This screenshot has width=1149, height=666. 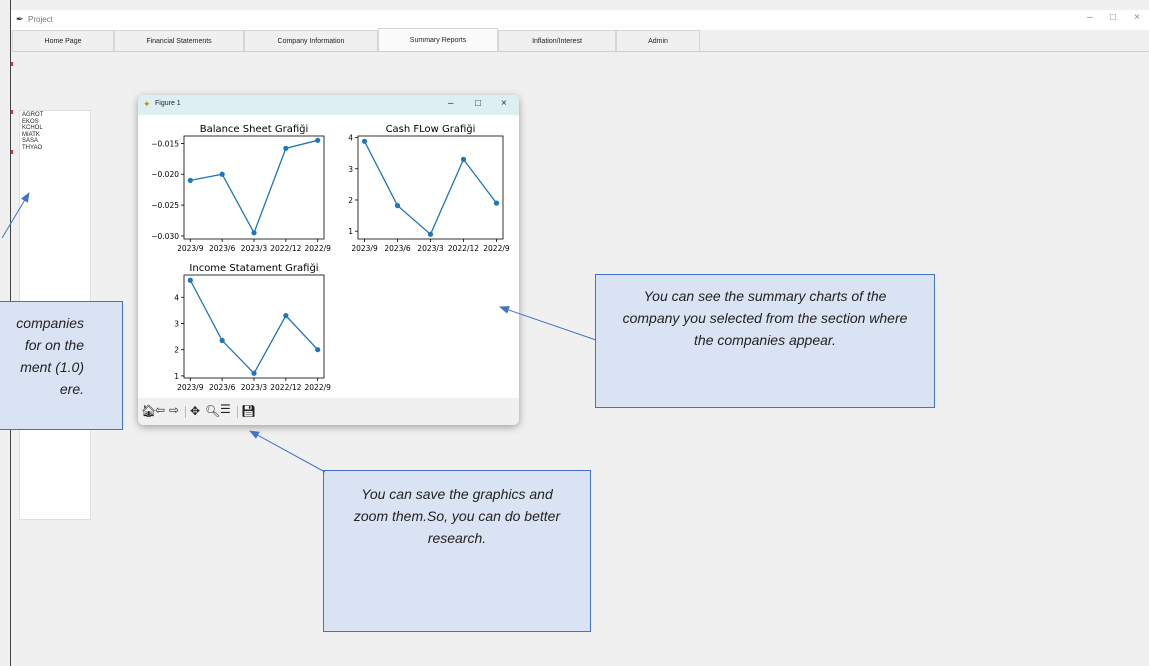 I want to click on arrow-to-figure, so click(x=548, y=323).